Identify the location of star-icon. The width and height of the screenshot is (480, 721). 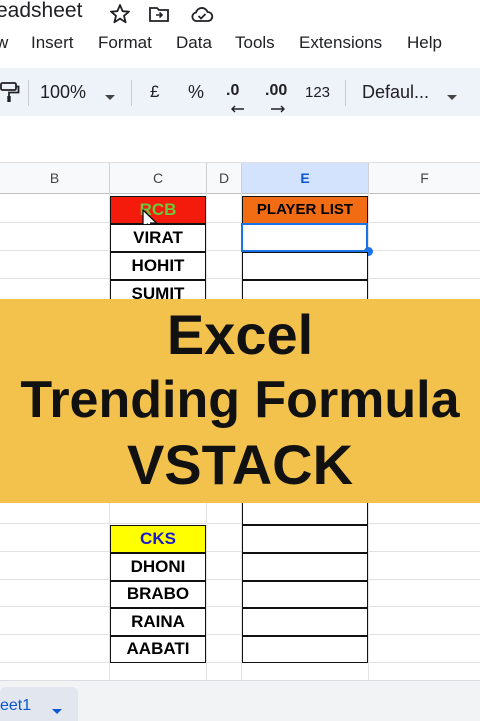
(120, 14).